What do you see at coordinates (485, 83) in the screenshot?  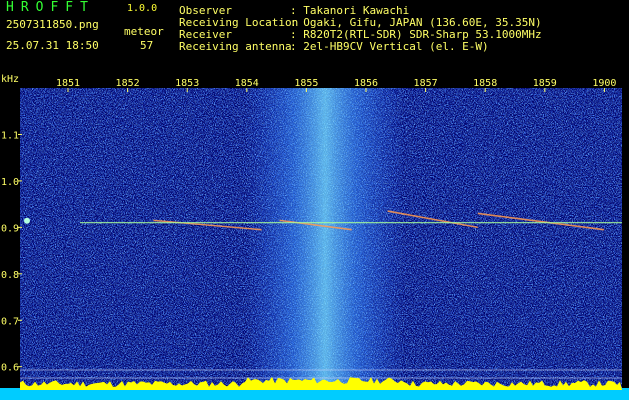 I see `x-tick-label: 1858` at bounding box center [485, 83].